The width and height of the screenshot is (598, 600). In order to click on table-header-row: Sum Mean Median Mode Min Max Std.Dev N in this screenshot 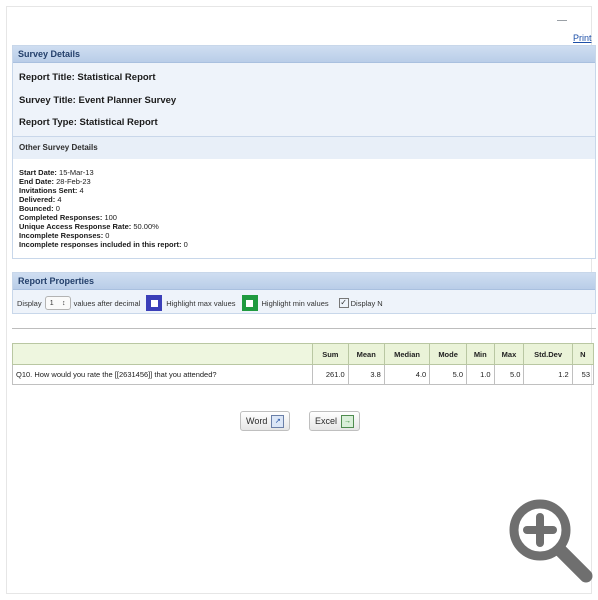, I will do `click(303, 354)`.